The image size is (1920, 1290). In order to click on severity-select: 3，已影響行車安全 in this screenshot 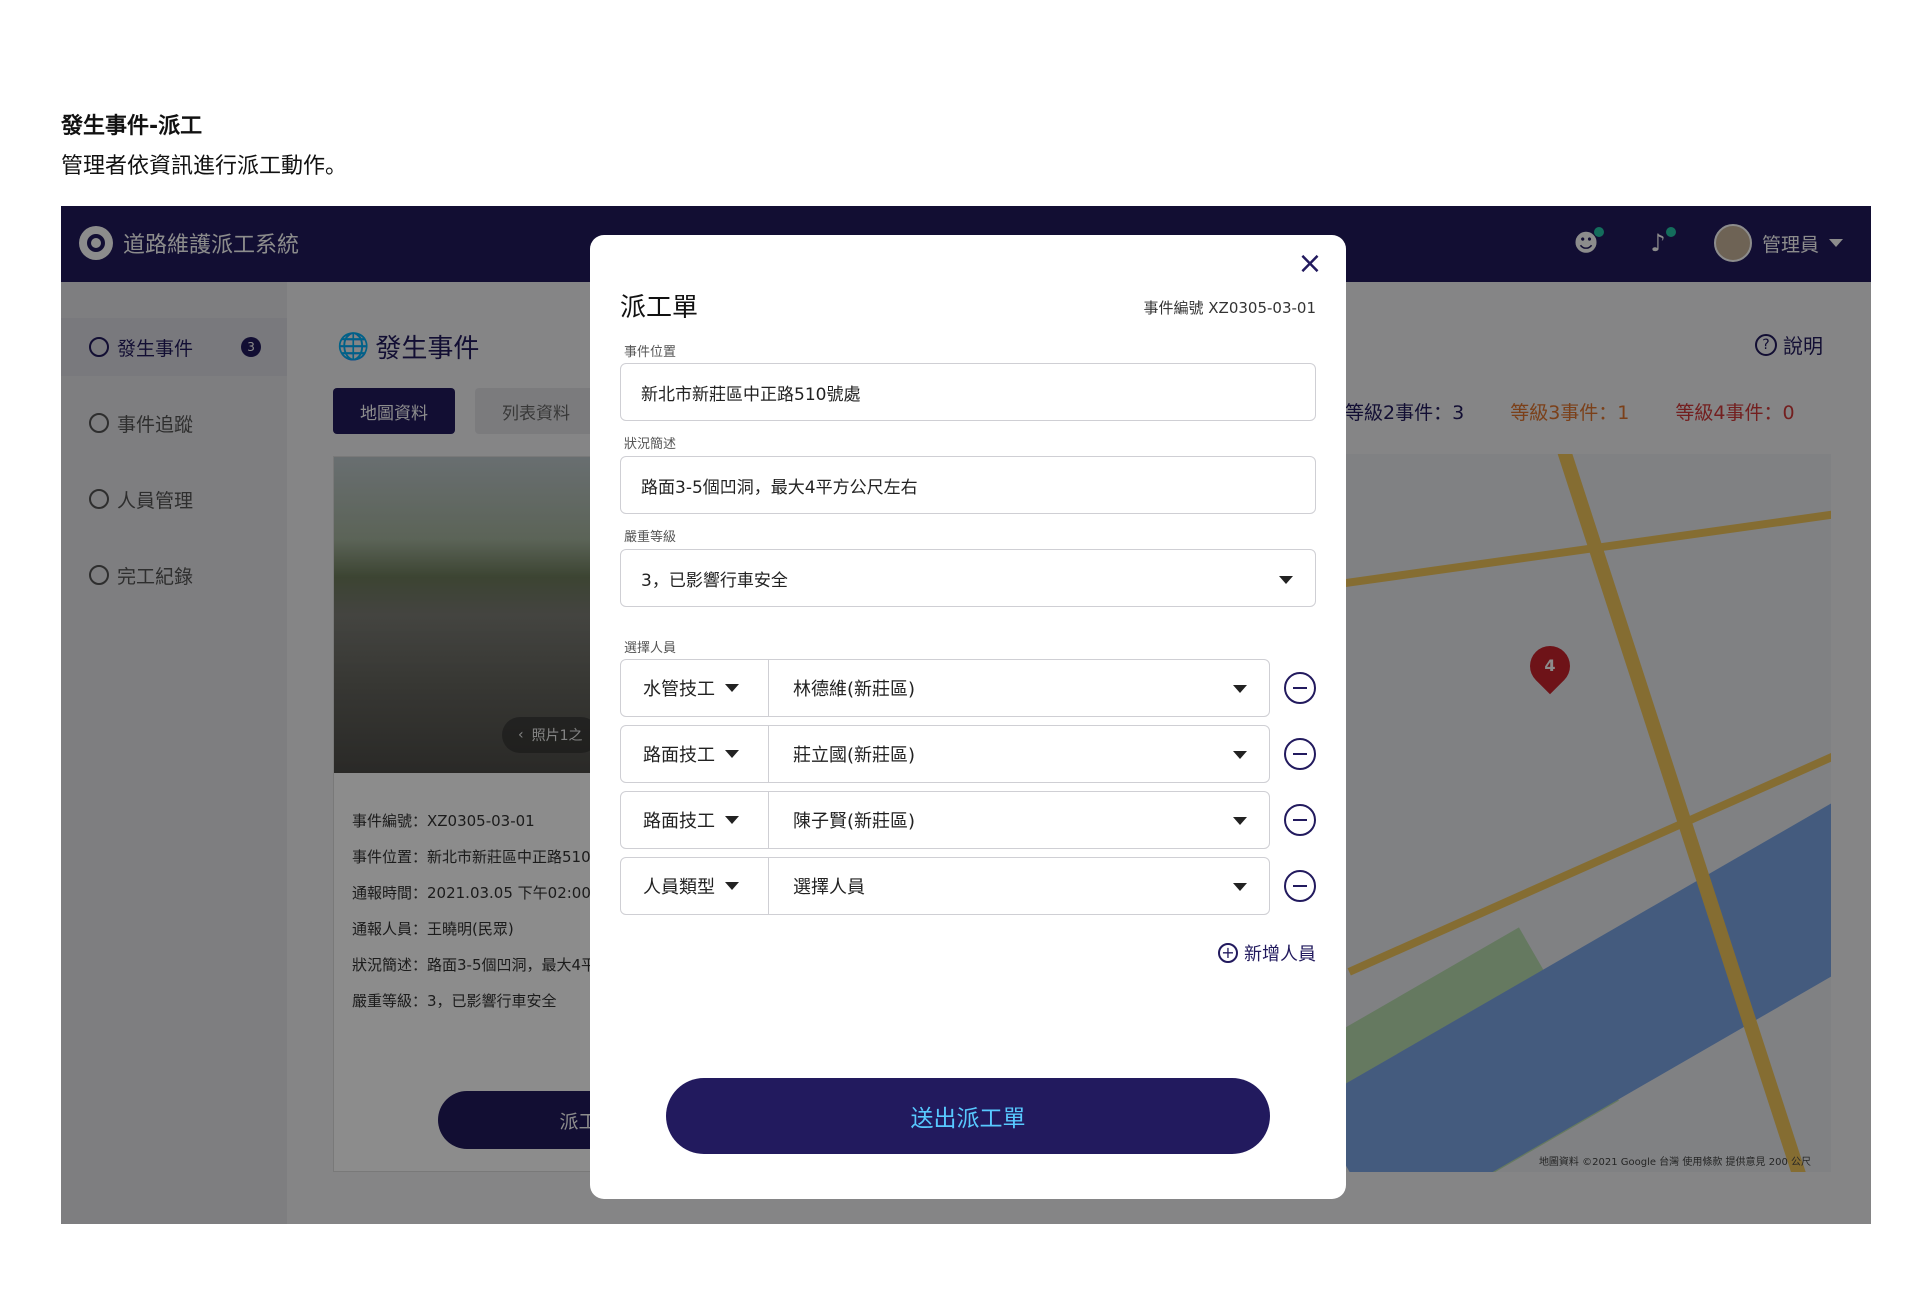, I will do `click(968, 578)`.